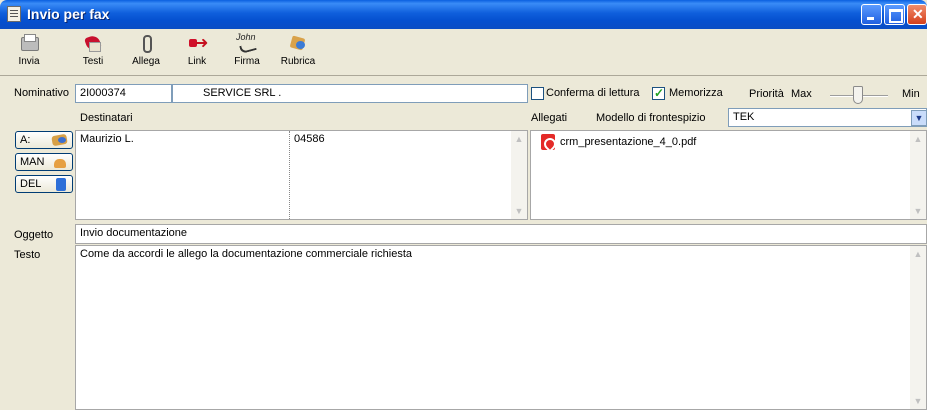 The image size is (927, 410). I want to click on destinatari-label: Destinatari, so click(106, 118).